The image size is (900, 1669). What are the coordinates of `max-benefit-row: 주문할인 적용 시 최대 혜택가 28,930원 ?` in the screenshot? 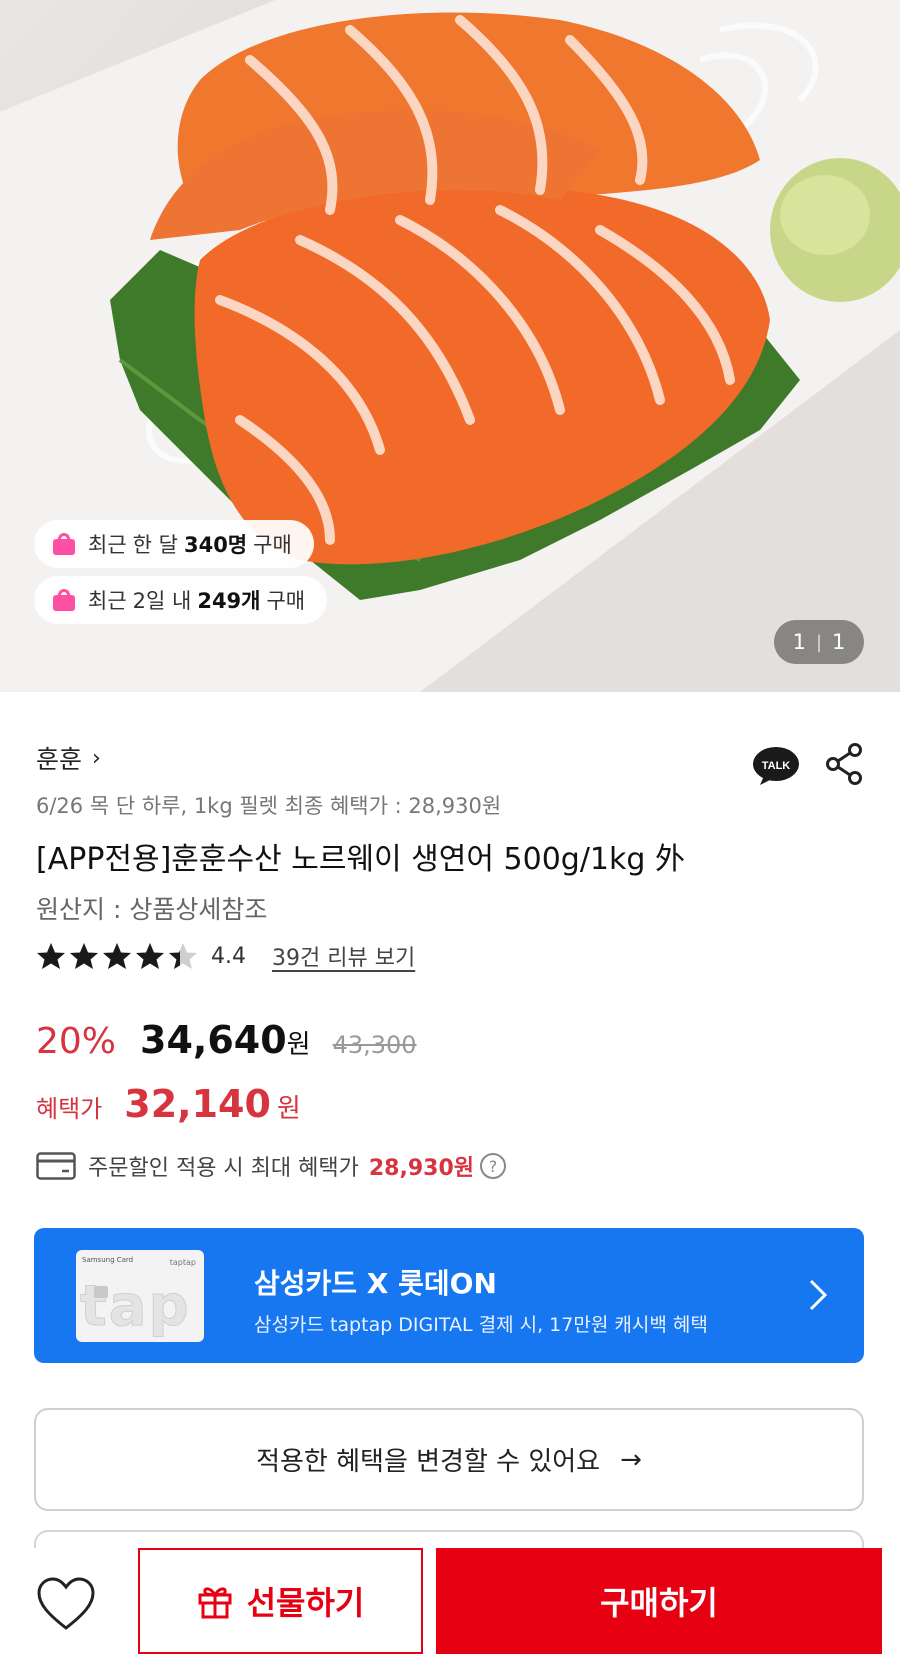 It's located at (271, 1166).